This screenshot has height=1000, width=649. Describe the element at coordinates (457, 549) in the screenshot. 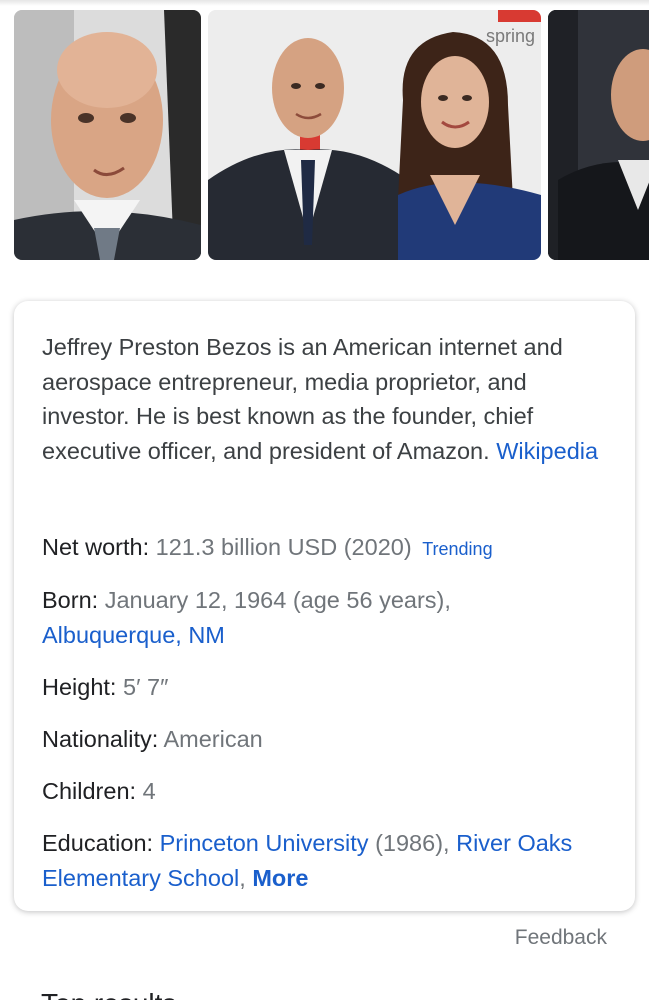

I see `trending-link: Trending` at that location.